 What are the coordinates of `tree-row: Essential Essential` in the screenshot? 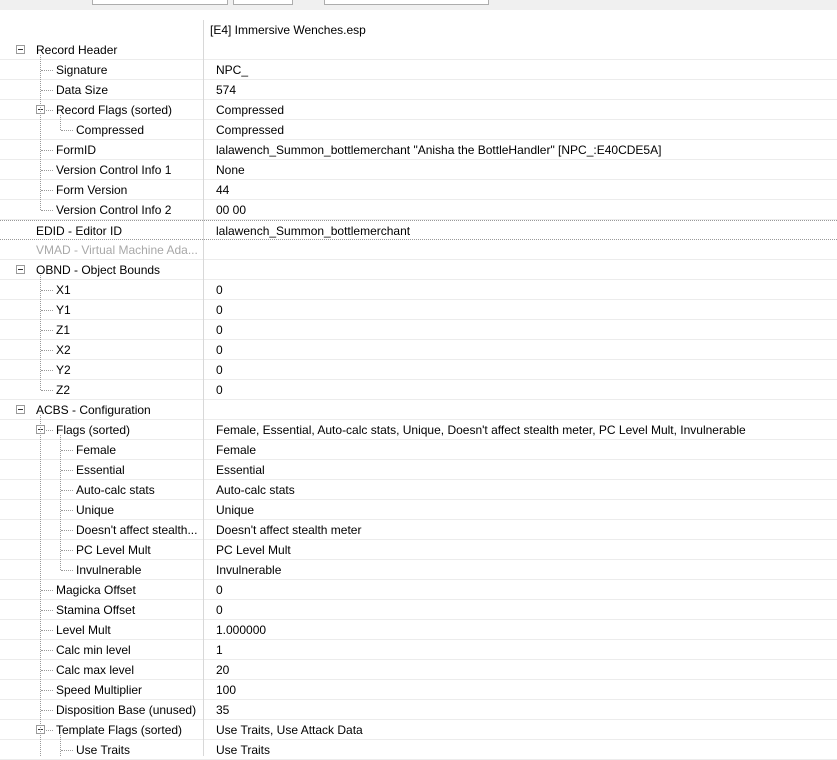 It's located at (418, 470).